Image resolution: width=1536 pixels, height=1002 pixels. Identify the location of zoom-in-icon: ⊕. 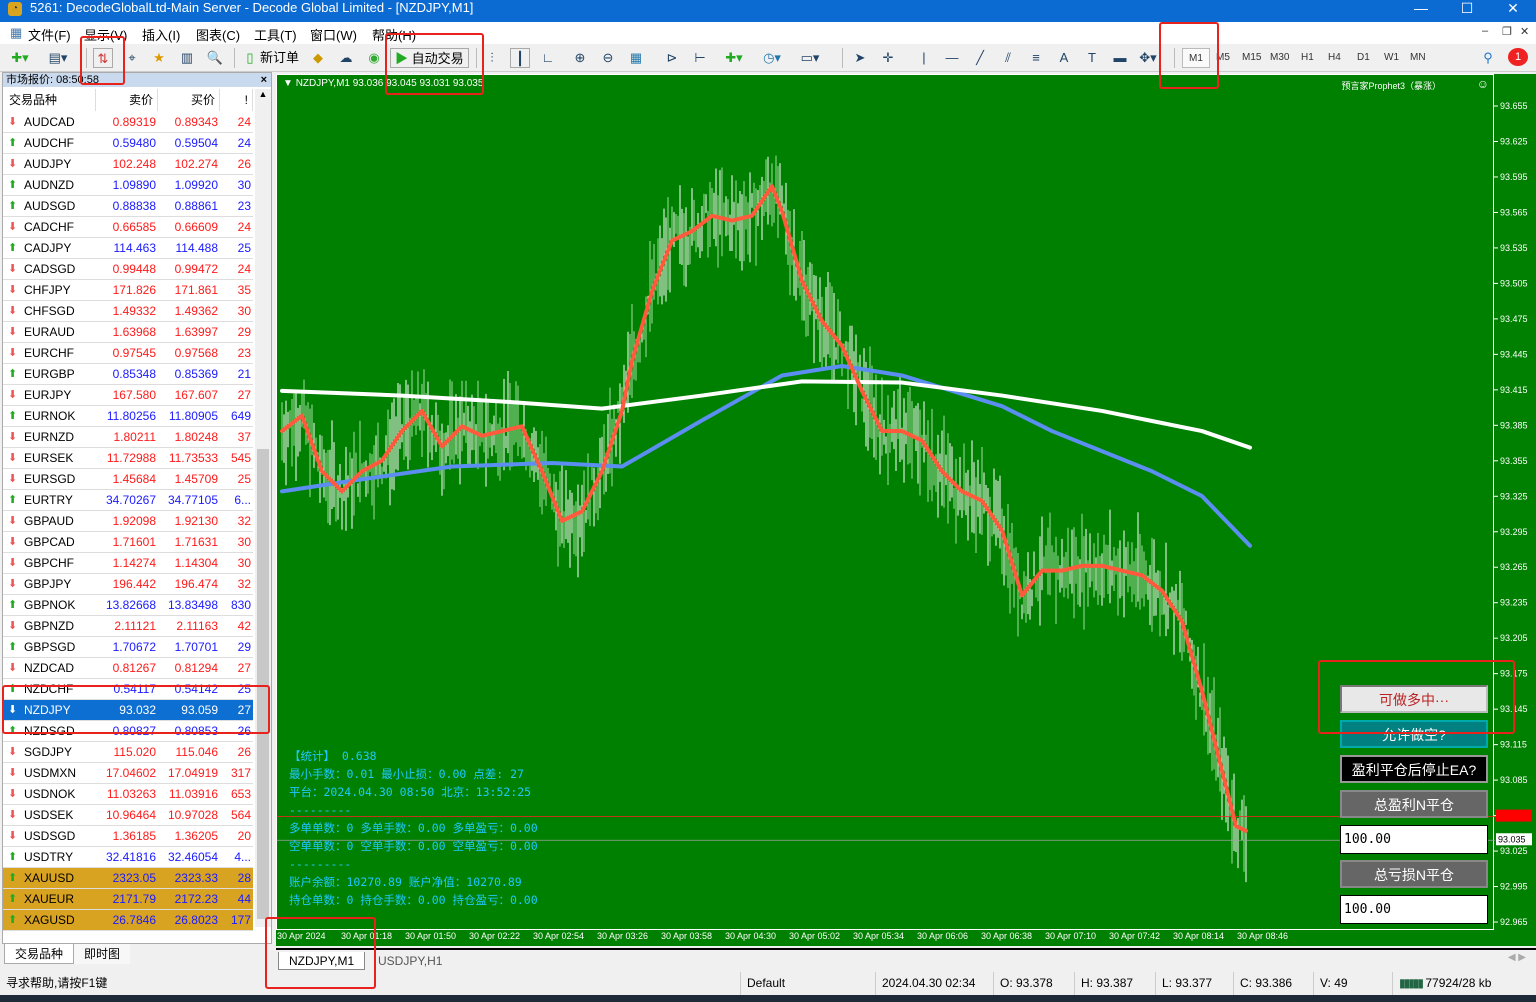
(580, 58).